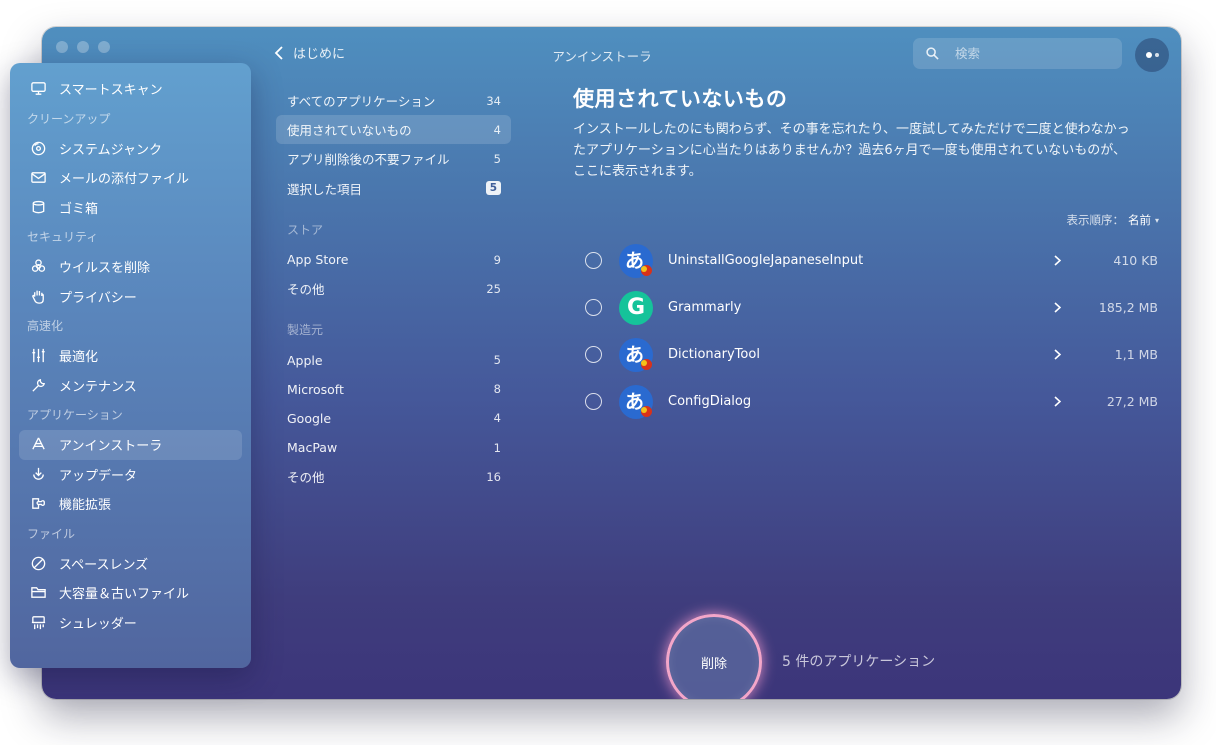  I want to click on category-vendor-other: その他 16, so click(393, 476).